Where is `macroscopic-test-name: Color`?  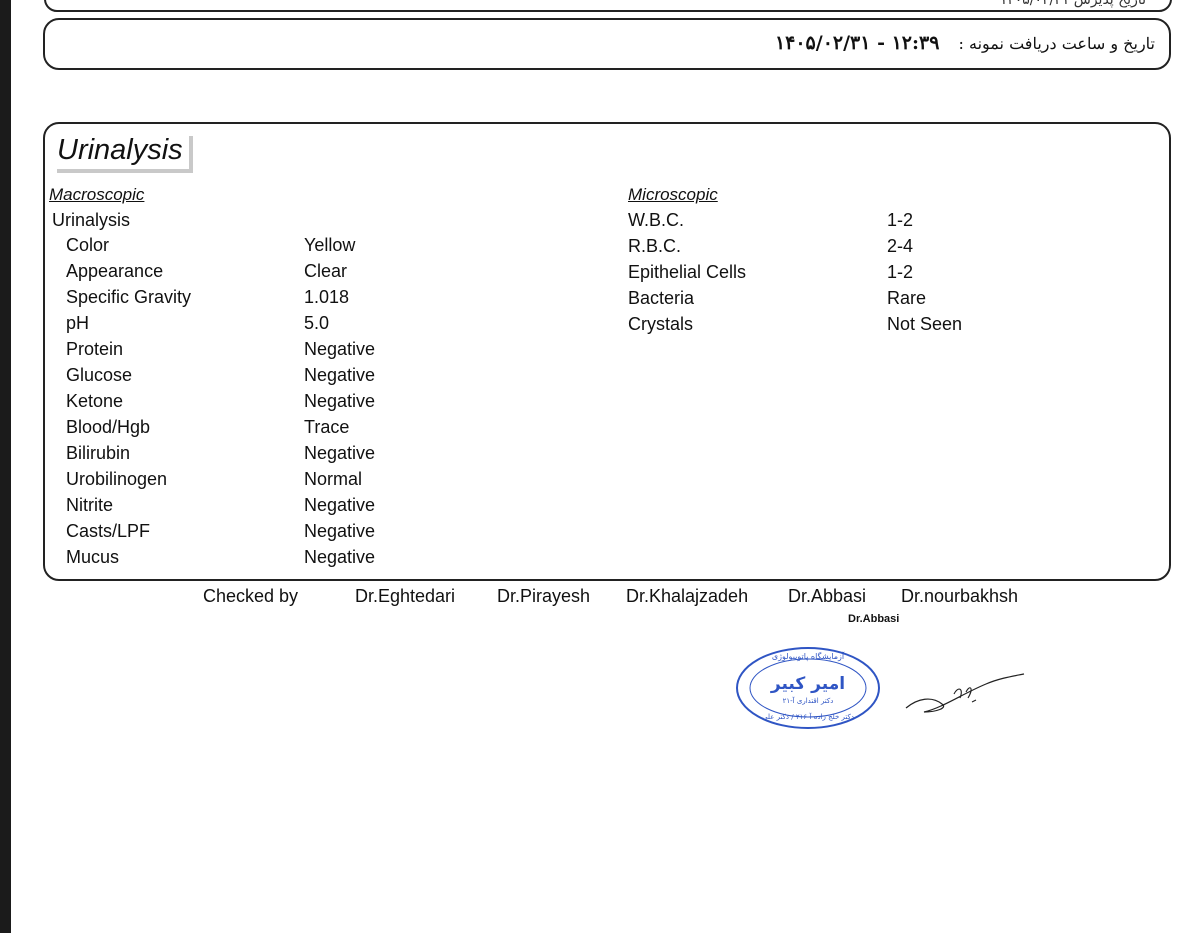
macroscopic-test-name: Color is located at coordinates (88, 245).